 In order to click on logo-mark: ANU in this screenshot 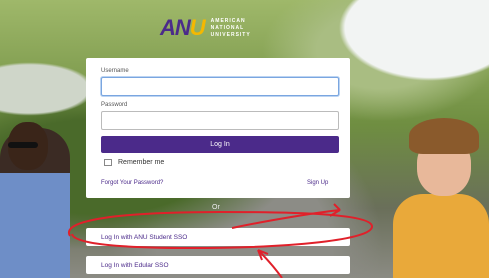, I will do `click(183, 28)`.